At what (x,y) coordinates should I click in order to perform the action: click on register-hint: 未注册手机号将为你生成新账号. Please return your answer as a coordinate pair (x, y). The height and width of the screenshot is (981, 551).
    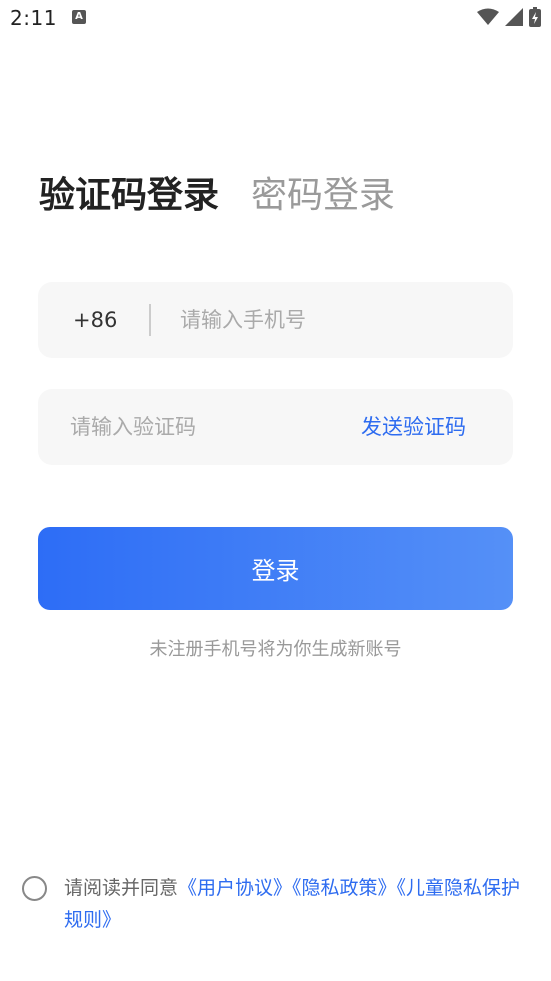
    Looking at the image, I should click on (275, 649).